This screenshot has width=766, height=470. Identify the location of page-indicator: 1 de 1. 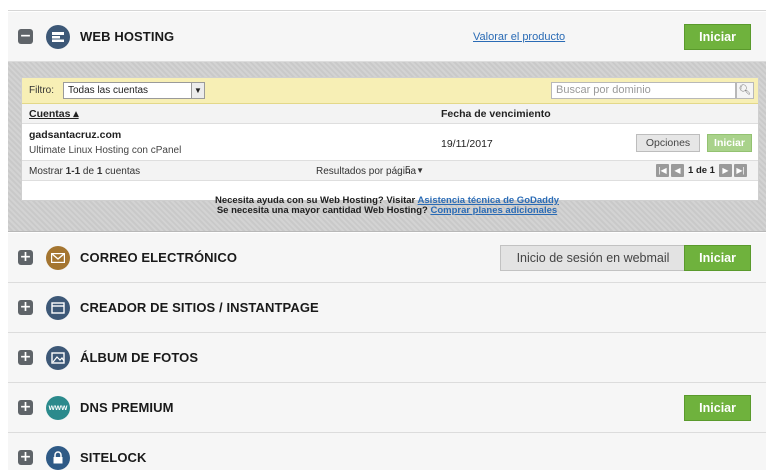
(701, 170).